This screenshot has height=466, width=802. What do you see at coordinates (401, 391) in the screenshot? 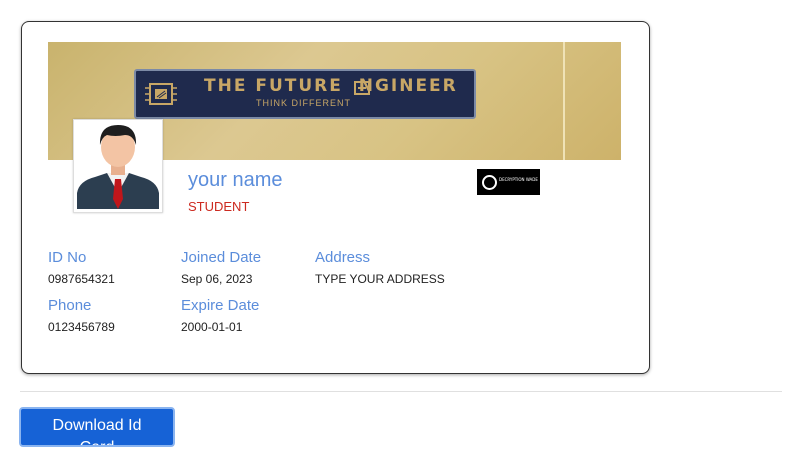
I see `divider` at bounding box center [401, 391].